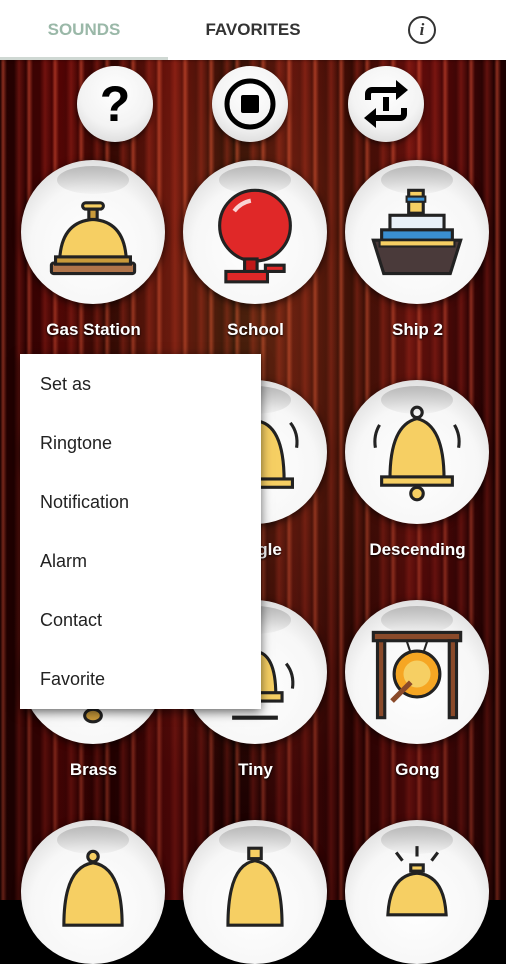  Describe the element at coordinates (140, 679) in the screenshot. I see `menu-item-favorite: Favorite` at that location.